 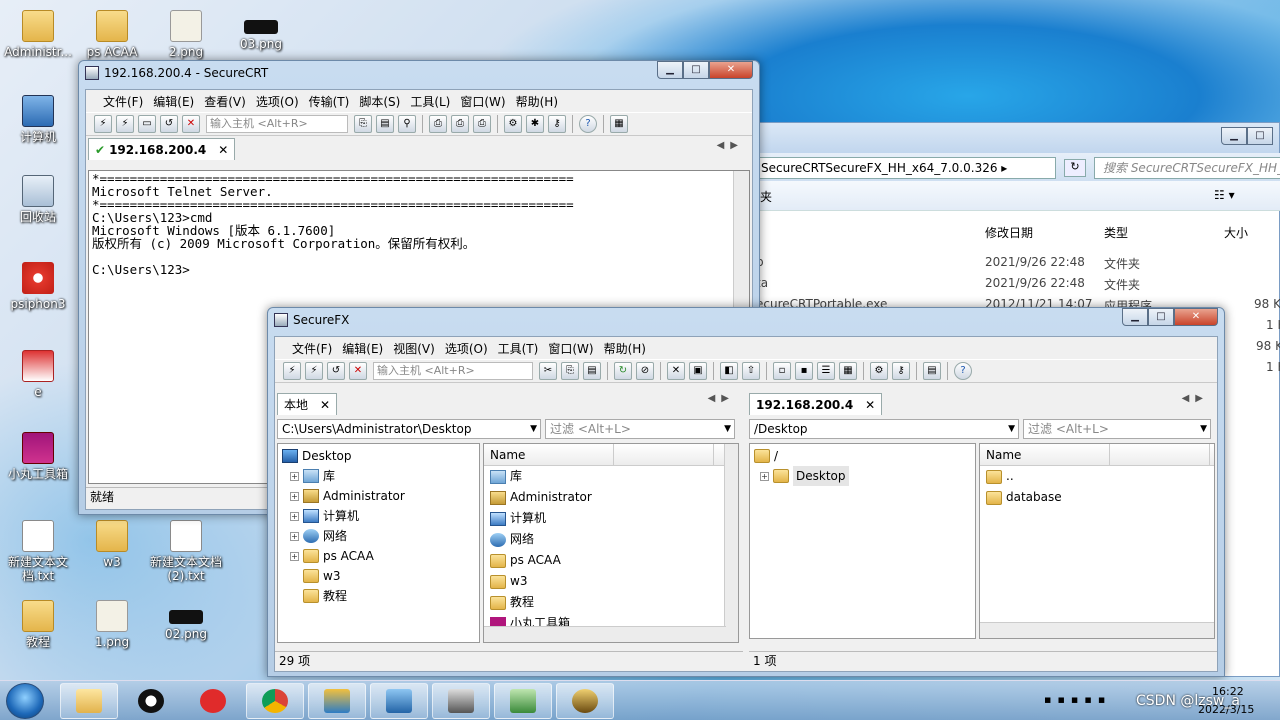 What do you see at coordinates (884, 429) in the screenshot?
I see `remote-path-input: /Desktop ▼` at bounding box center [884, 429].